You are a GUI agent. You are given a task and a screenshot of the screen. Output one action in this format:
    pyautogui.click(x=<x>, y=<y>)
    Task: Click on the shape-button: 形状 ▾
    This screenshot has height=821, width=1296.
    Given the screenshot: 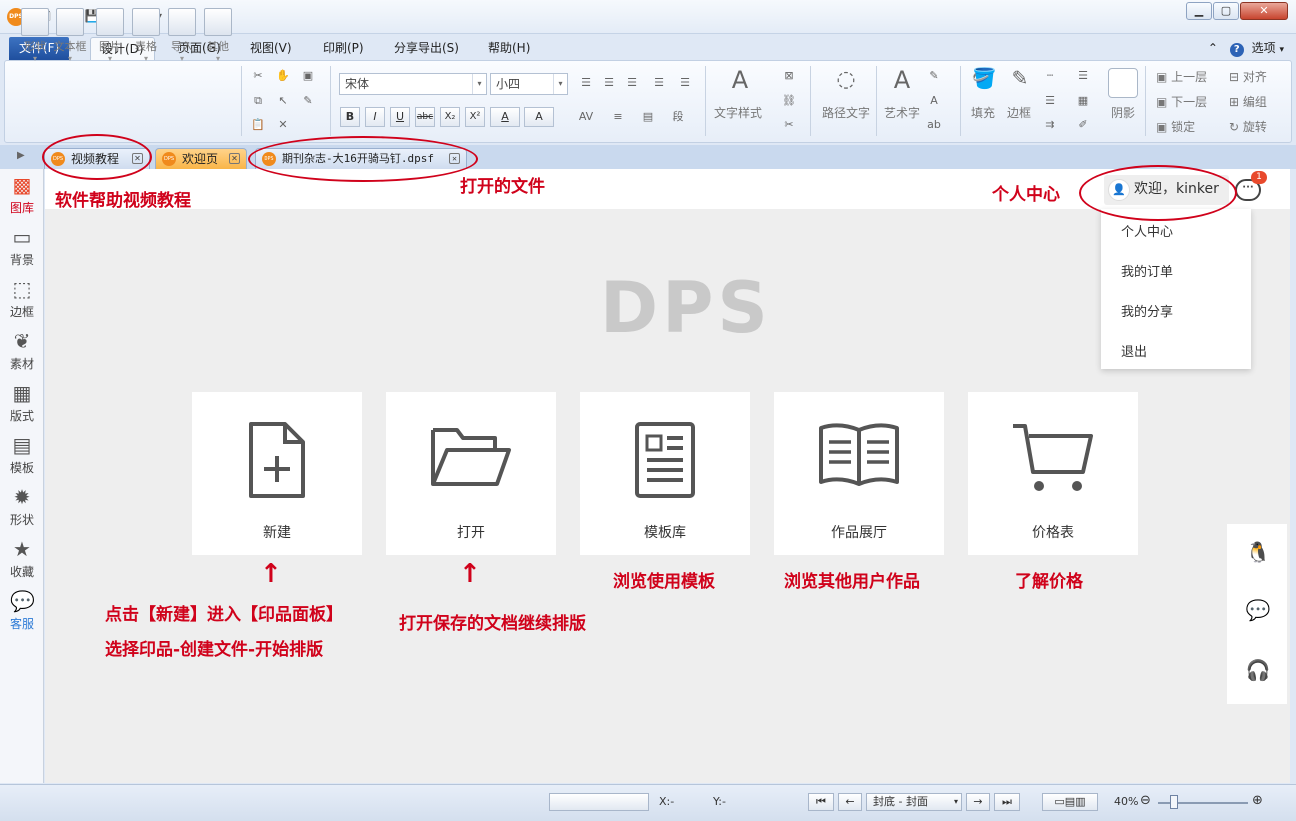 What is the action you would take?
    pyautogui.click(x=35, y=36)
    